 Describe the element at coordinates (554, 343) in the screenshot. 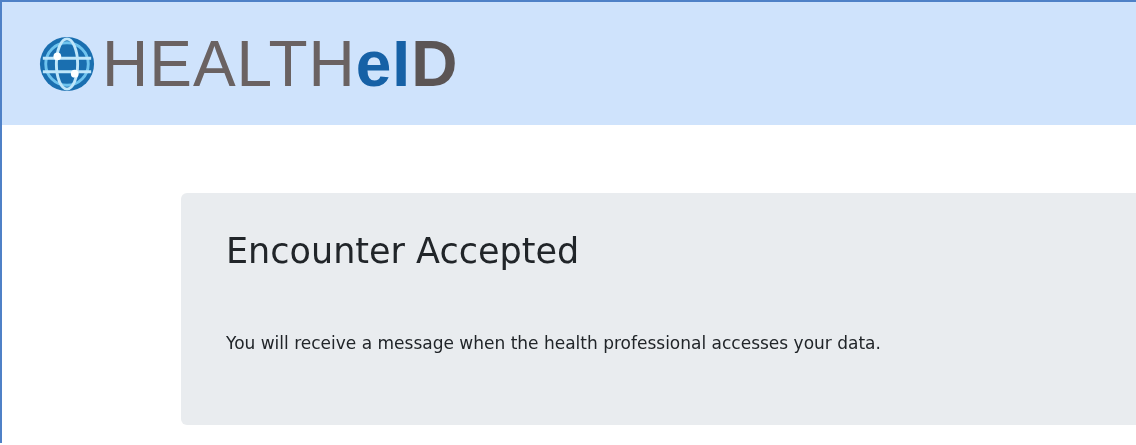

I see `card-message: You will receive a message when the health professional accesses your data.` at that location.